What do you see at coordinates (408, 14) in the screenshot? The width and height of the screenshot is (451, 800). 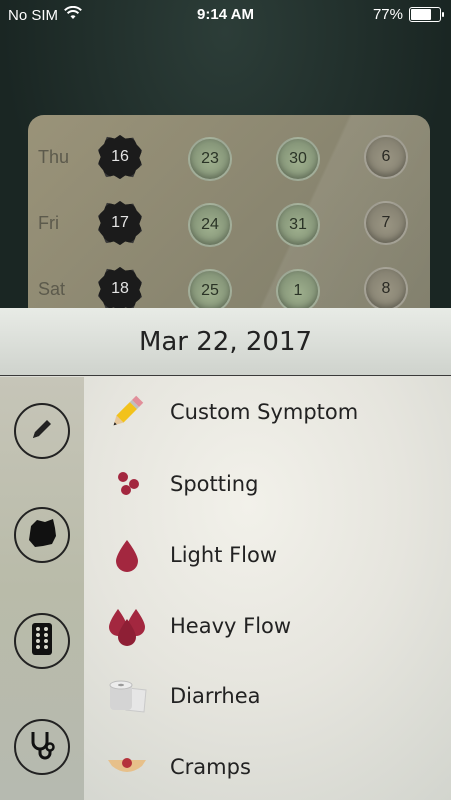 I see `status-right: 77%` at bounding box center [408, 14].